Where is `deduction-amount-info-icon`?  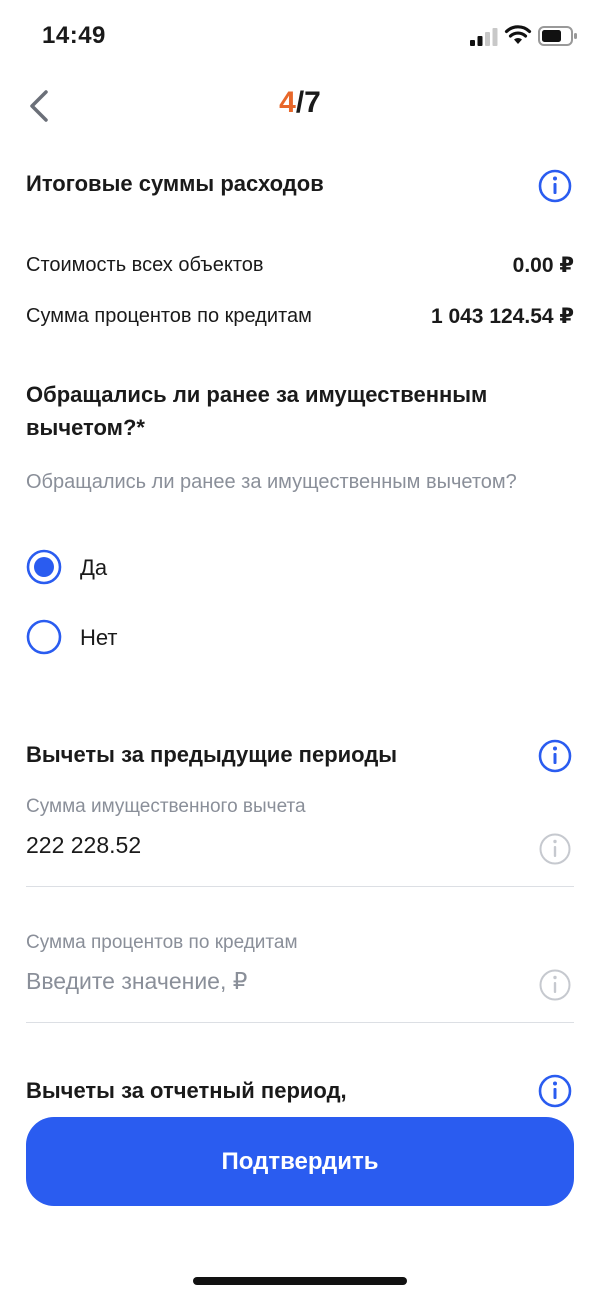 deduction-amount-info-icon is located at coordinates (555, 849).